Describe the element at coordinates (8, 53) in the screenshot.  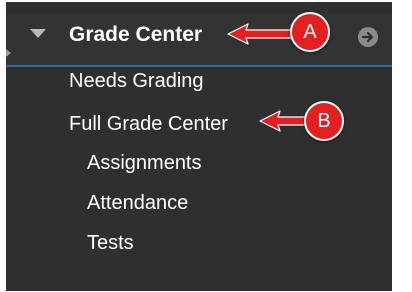
I see `panel-edge-marker` at that location.